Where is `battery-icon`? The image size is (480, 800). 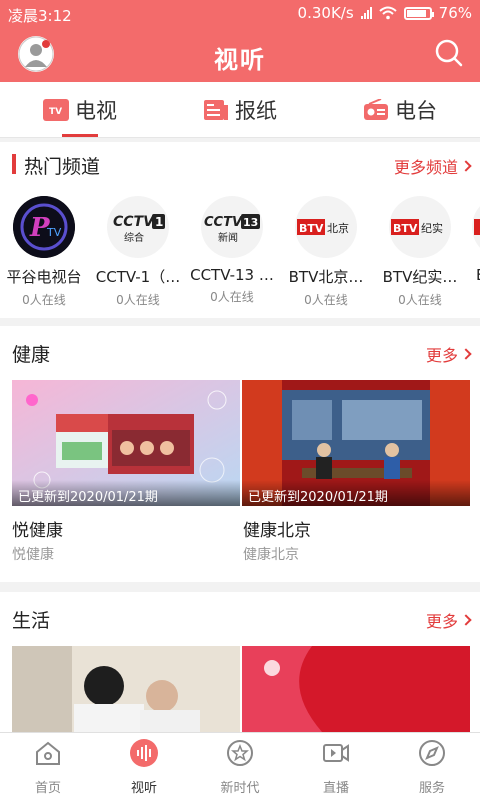
battery-icon is located at coordinates (418, 13).